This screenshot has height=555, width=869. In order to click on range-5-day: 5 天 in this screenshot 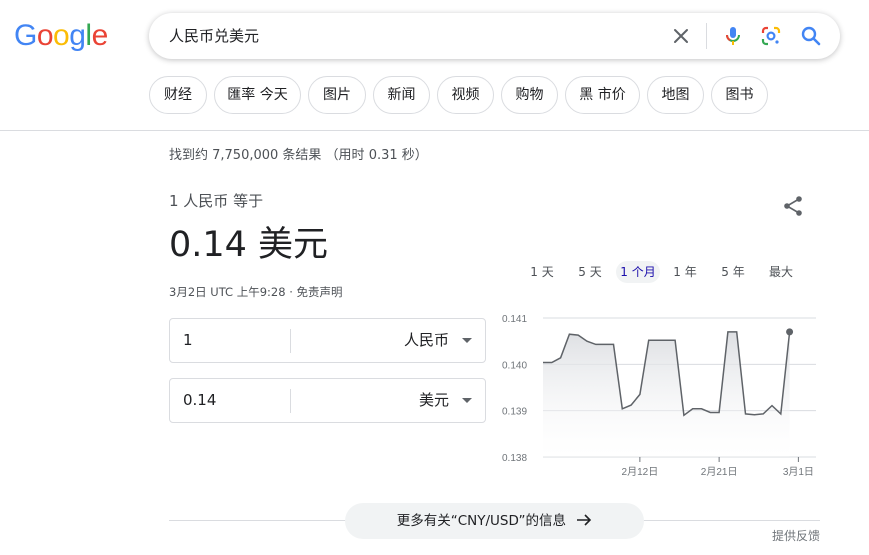, I will do `click(590, 272)`.